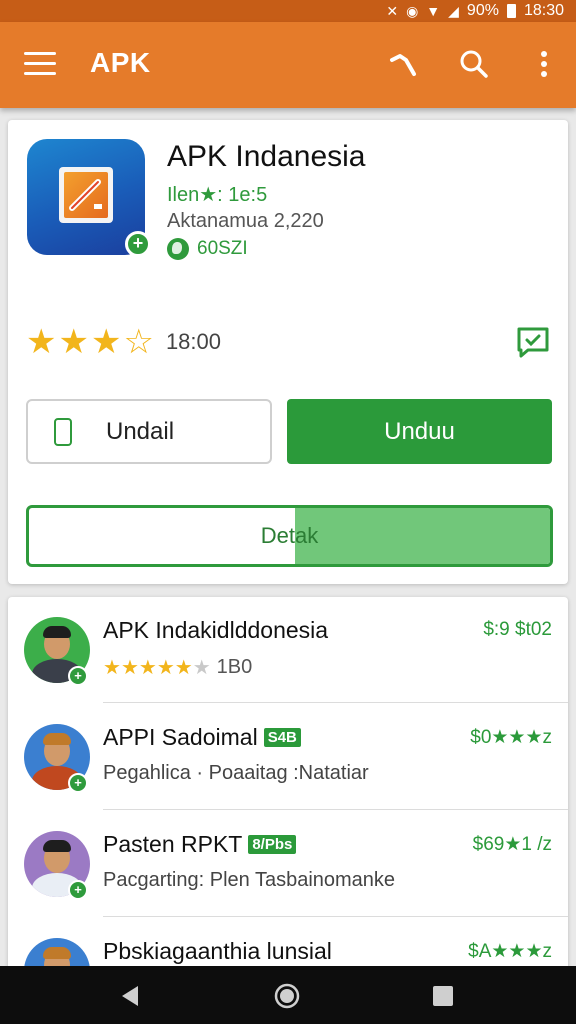  What do you see at coordinates (138, 342) in the screenshot?
I see `star-outline-icon: ☆` at bounding box center [138, 342].